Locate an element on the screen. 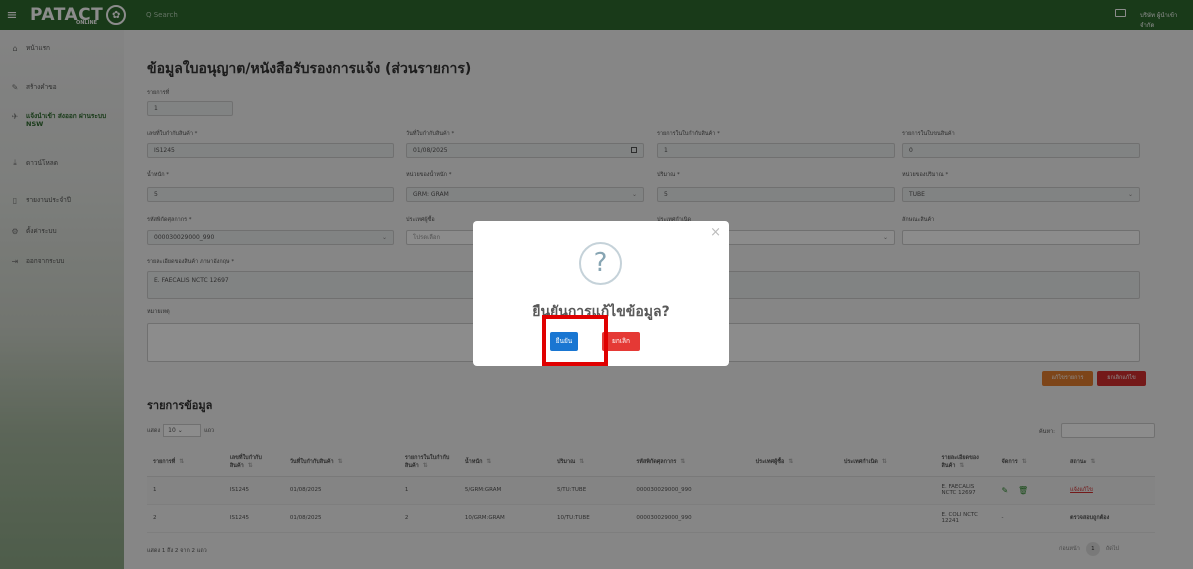 Image resolution: width=1193 pixels, height=569 pixels. question-icon: ? is located at coordinates (600, 263).